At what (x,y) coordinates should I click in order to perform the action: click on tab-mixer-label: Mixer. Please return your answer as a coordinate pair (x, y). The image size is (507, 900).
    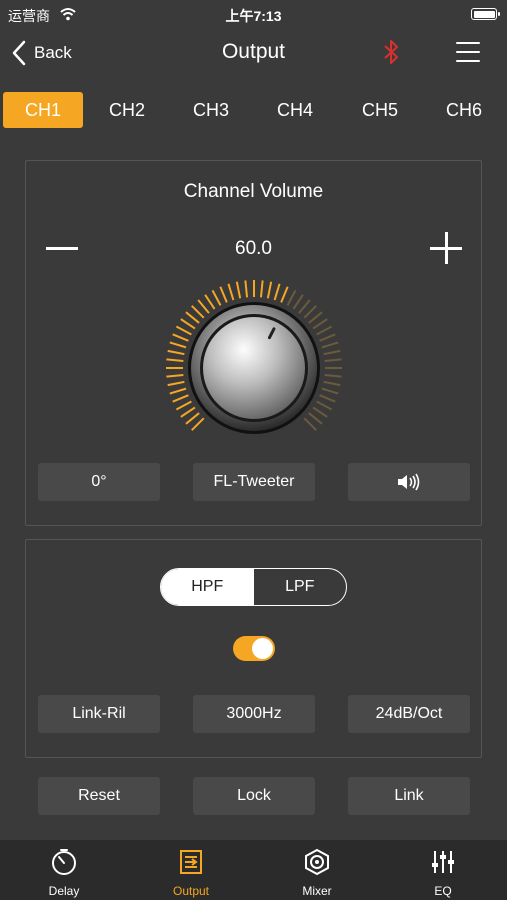
    Looking at the image, I should click on (317, 891).